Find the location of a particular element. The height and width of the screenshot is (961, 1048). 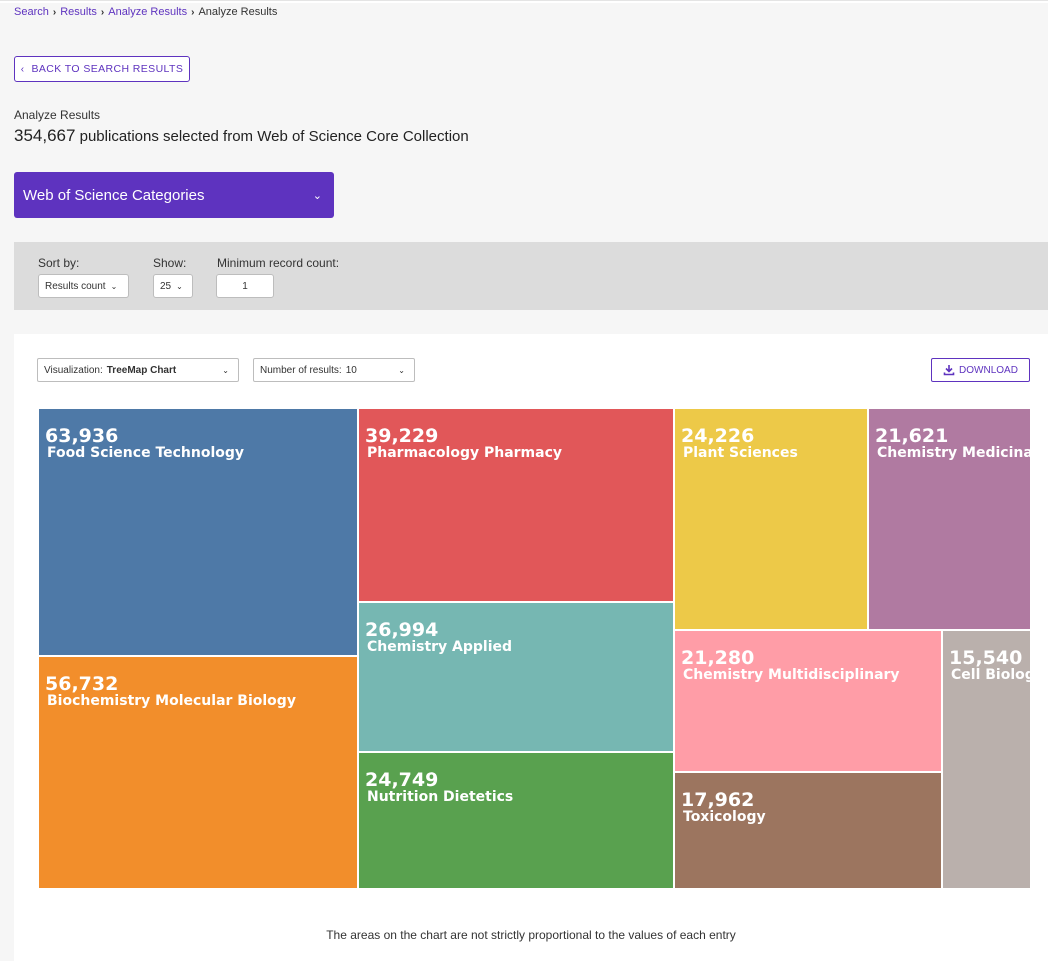

download-icon is located at coordinates (949, 370).